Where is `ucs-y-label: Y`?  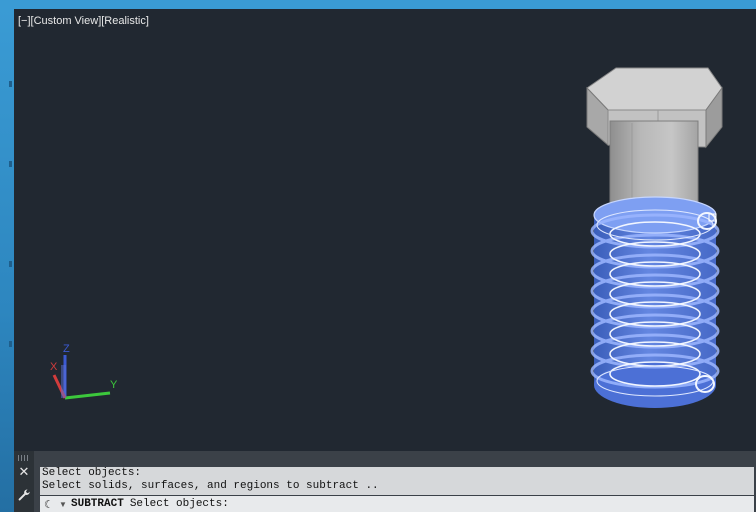
ucs-y-label: Y is located at coordinates (114, 385).